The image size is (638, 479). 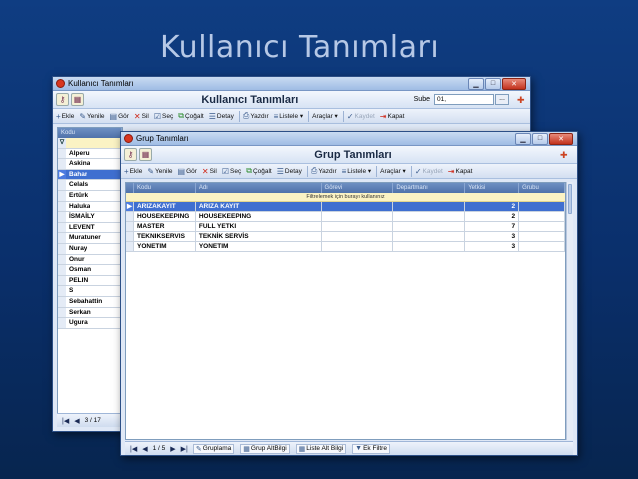 I want to click on user-list-item: Celals, so click(x=90, y=185).